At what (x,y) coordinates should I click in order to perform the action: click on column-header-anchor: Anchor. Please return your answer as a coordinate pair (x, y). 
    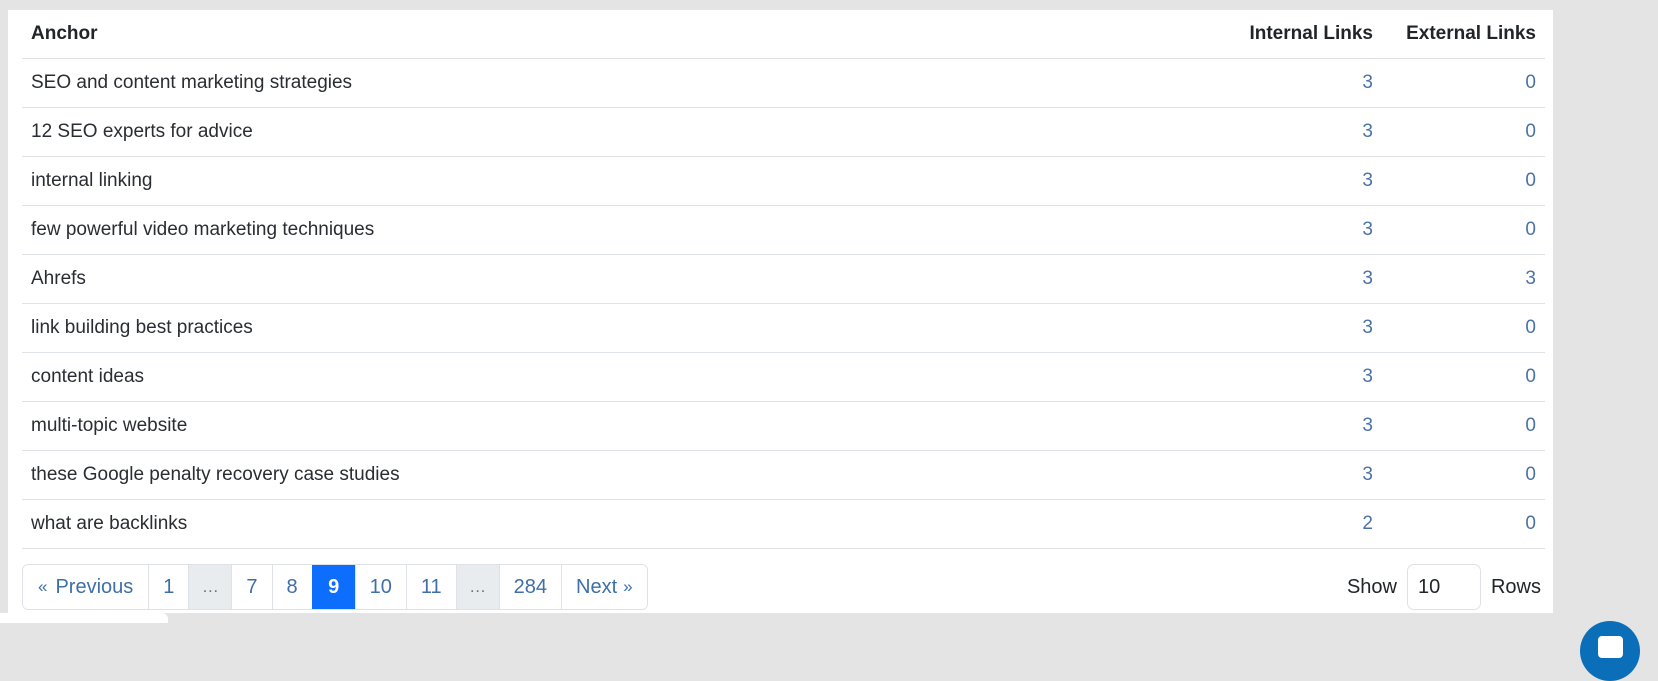
    Looking at the image, I should click on (620, 34).